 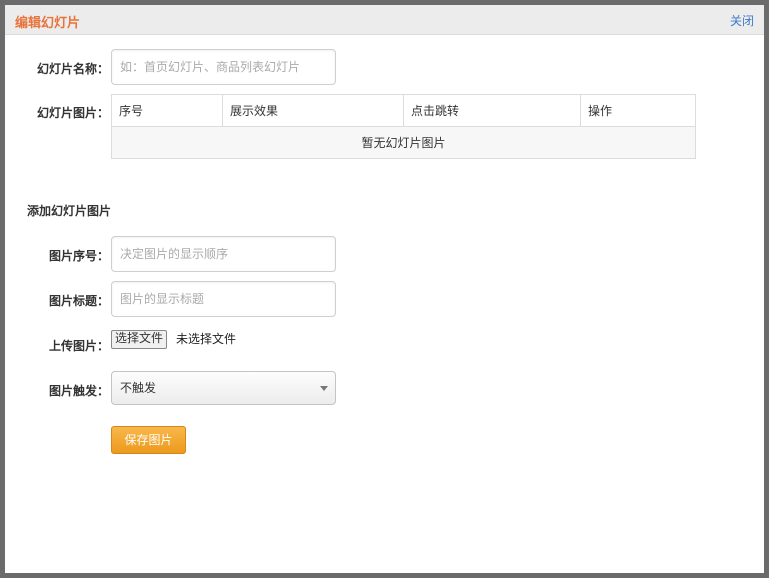 I want to click on column-actions: 操作, so click(x=638, y=110).